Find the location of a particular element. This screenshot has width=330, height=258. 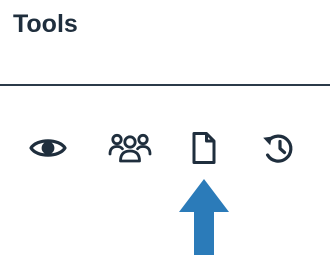

users-icon is located at coordinates (130, 148).